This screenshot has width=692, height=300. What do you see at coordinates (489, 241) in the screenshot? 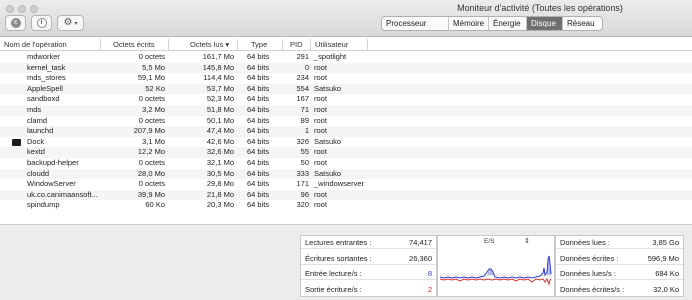
I see `graph-title: E/S` at bounding box center [489, 241].